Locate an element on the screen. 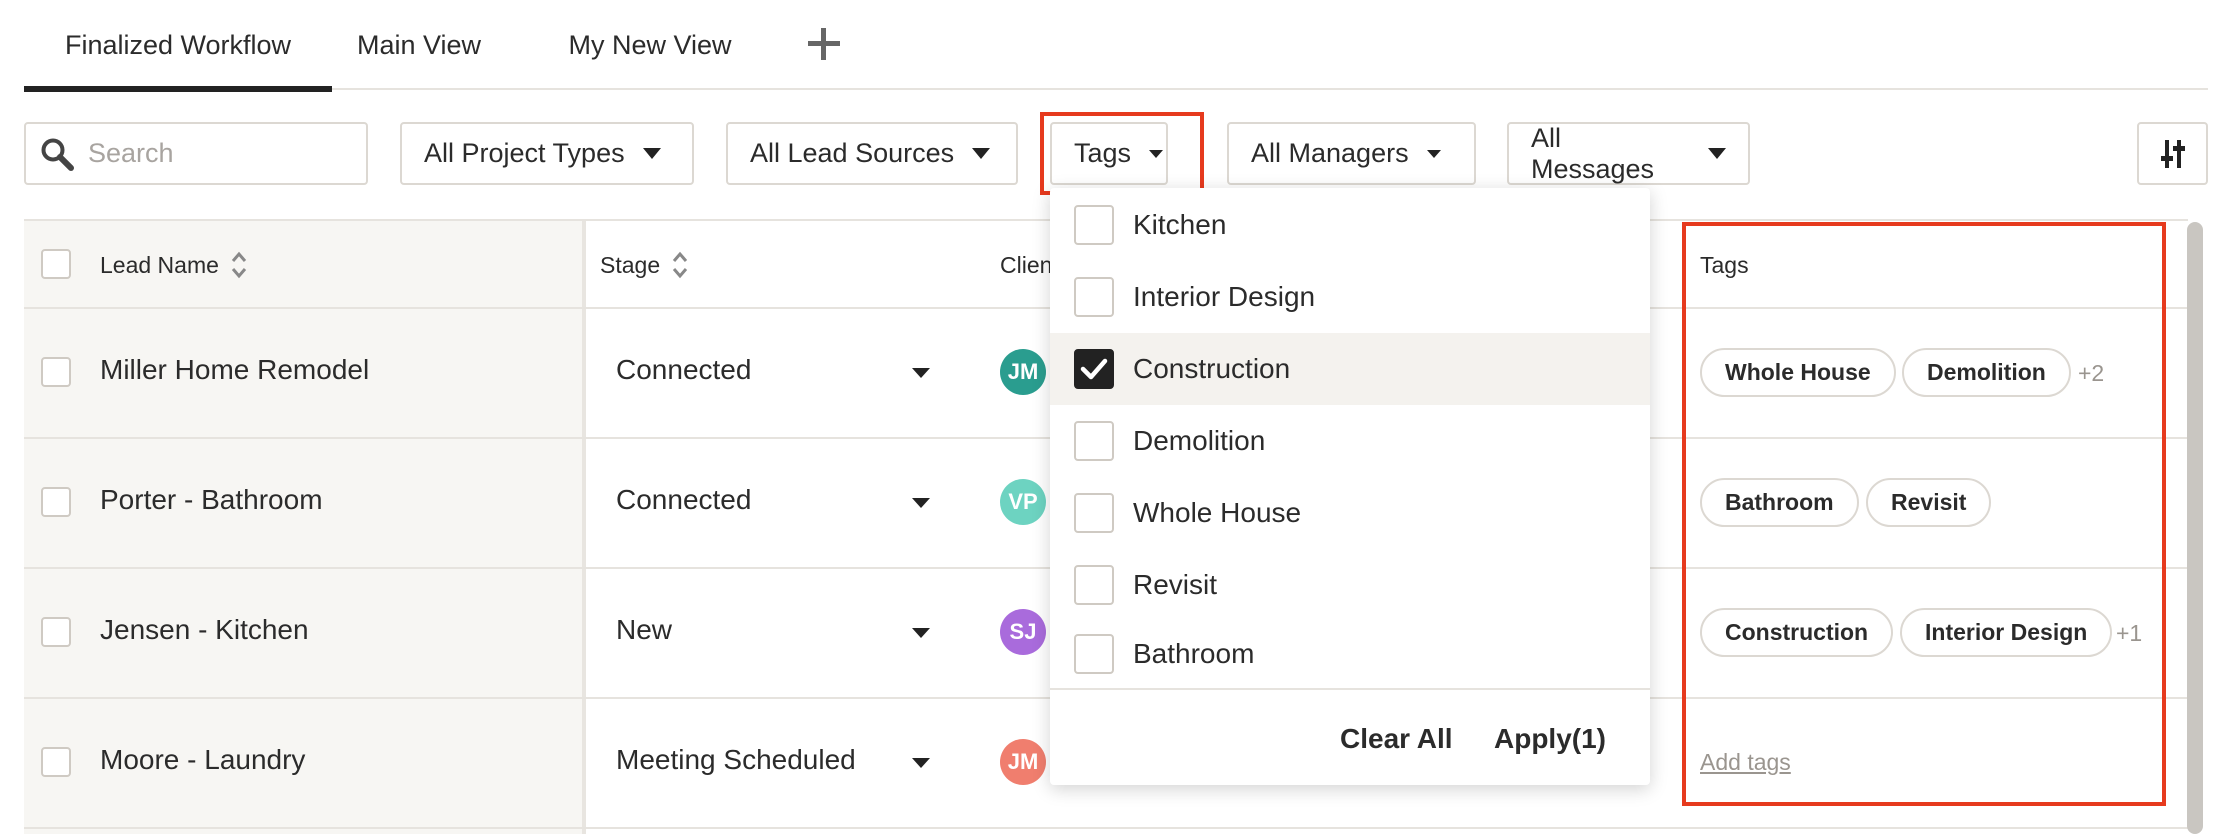 The width and height of the screenshot is (2230, 834). lead-name: Miller Home Remodel is located at coordinates (234, 370).